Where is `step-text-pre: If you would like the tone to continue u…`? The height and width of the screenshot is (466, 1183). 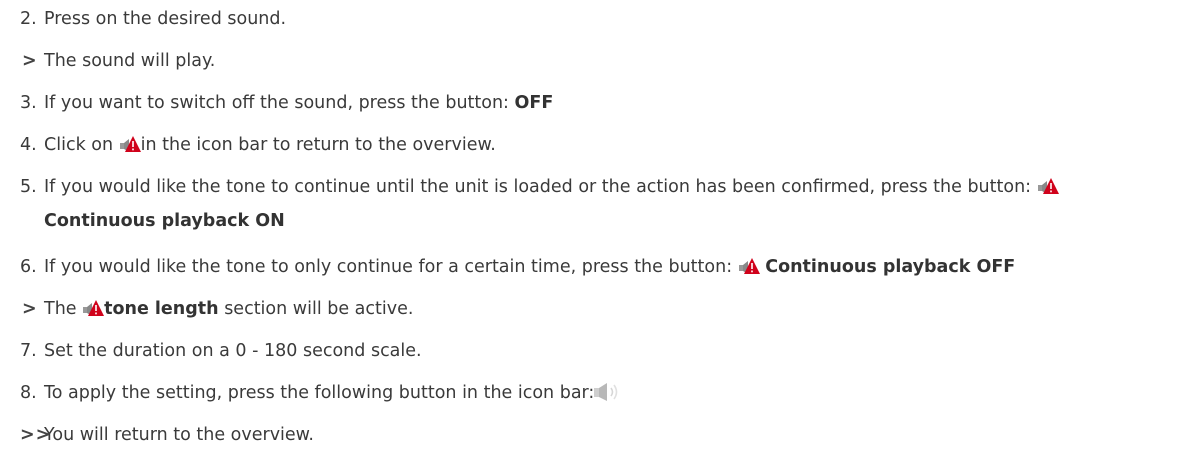 step-text-pre: If you would like the tone to continue u… is located at coordinates (540, 187).